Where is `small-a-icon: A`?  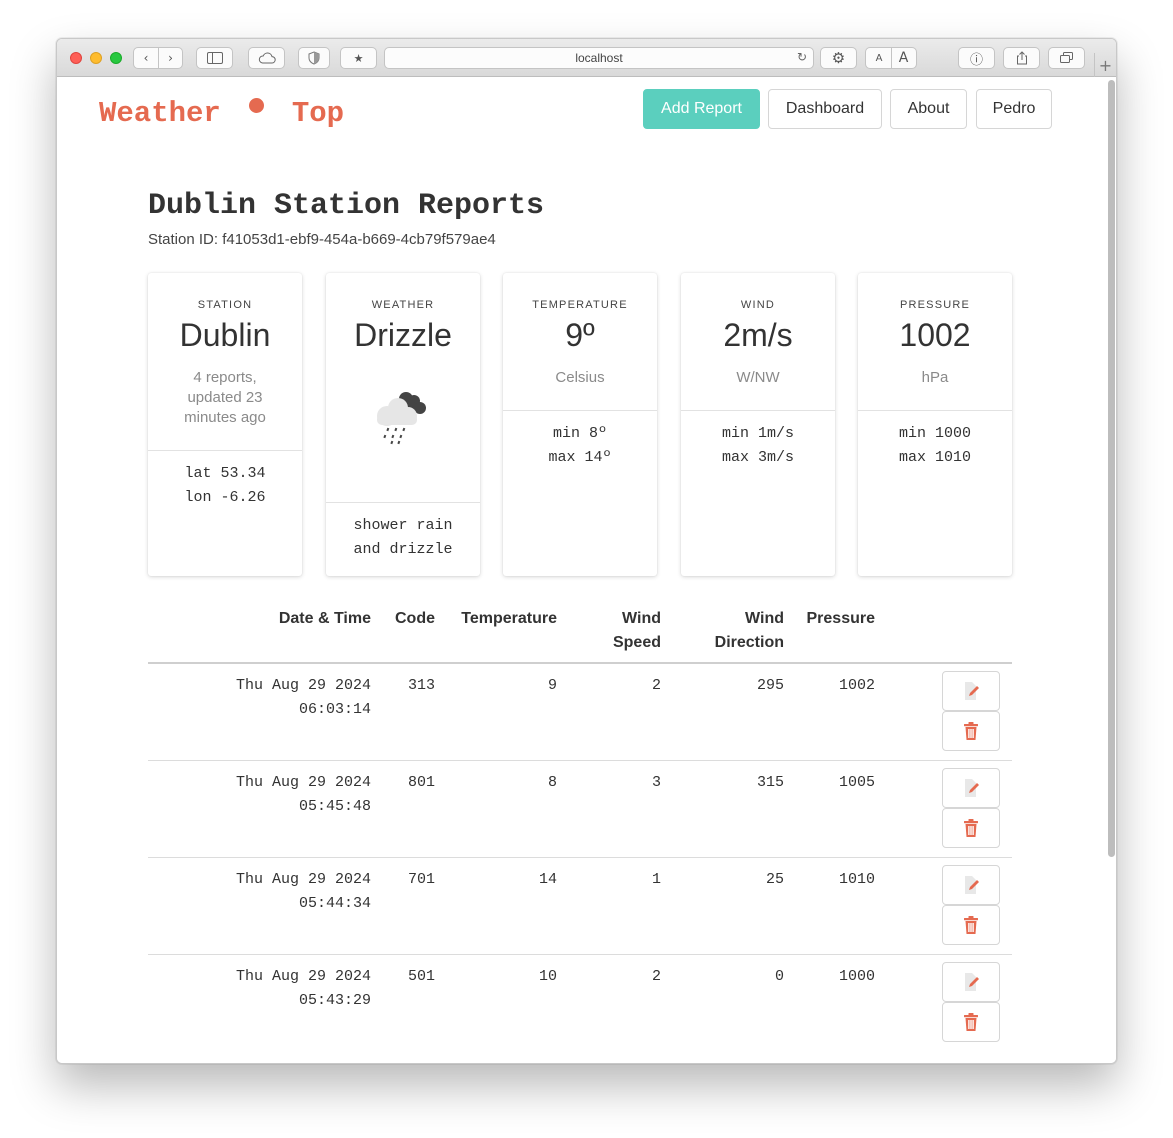 small-a-icon: A is located at coordinates (879, 58).